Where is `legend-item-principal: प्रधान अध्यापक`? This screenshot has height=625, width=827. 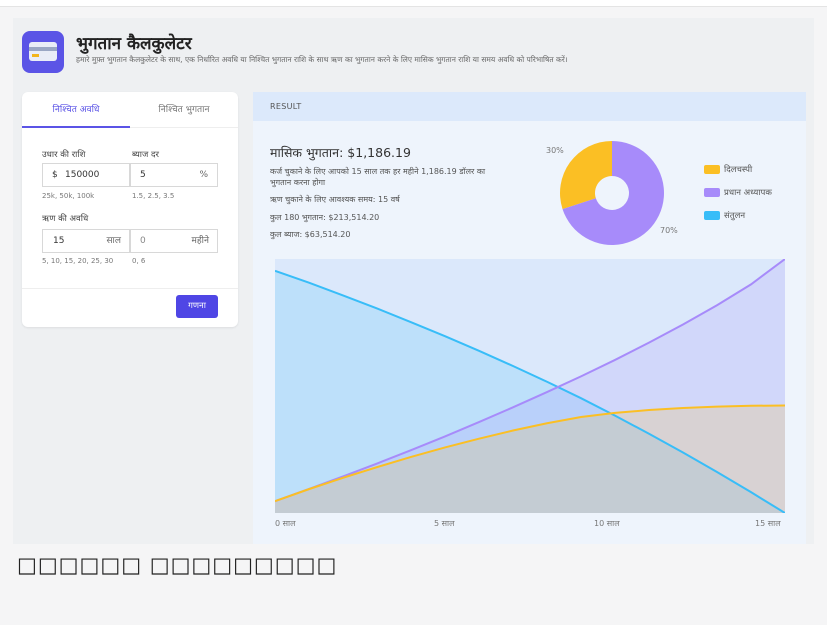 legend-item-principal: प्रधान अध्यापक is located at coordinates (738, 192).